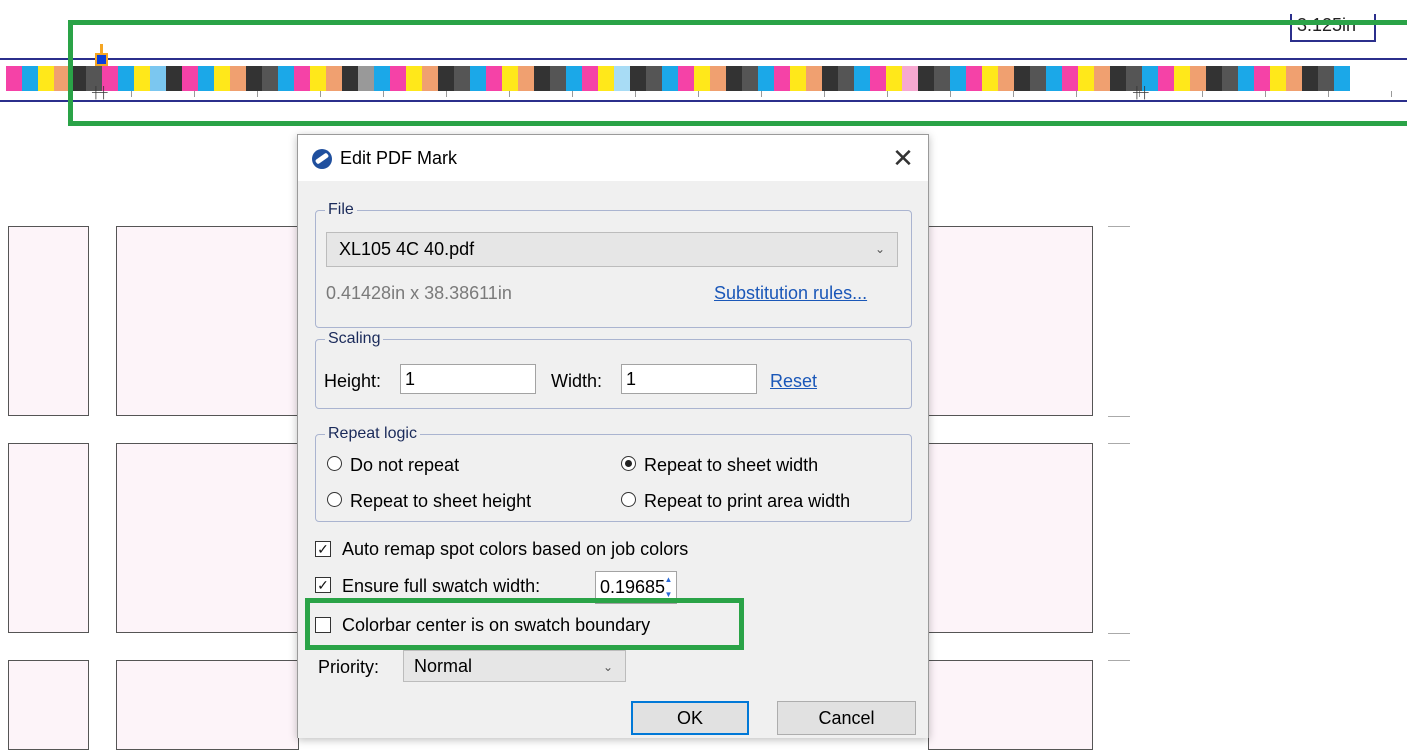 This screenshot has height=750, width=1407. Describe the element at coordinates (747, 501) in the screenshot. I see `radio-repeat-print-area-width-label: Repeat to print area width` at that location.